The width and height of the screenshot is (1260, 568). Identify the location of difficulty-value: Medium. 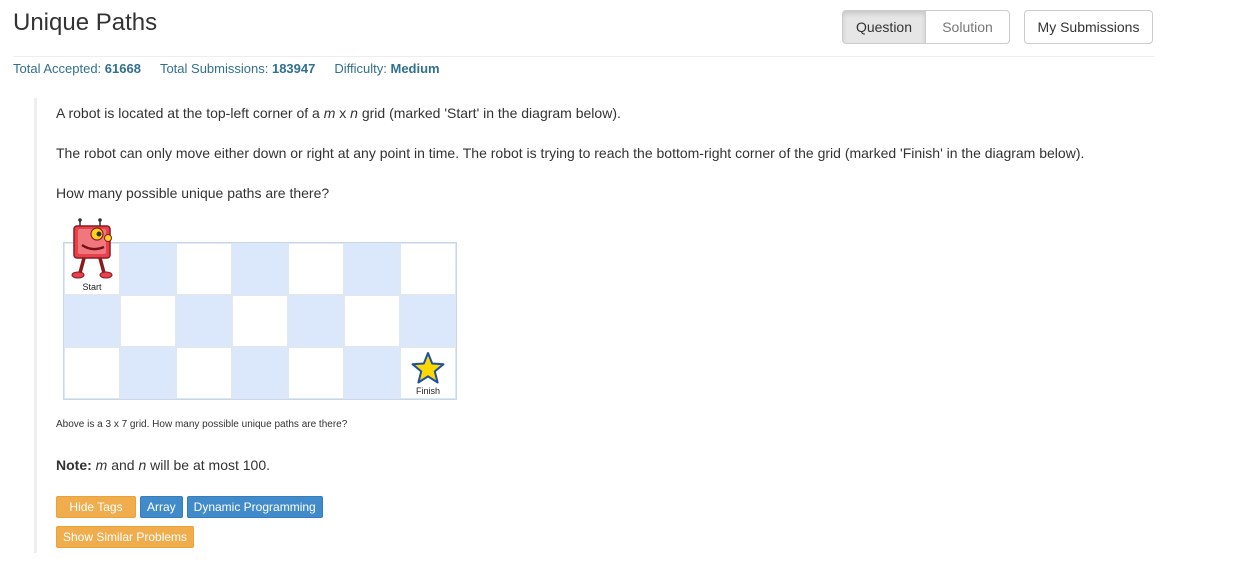
(415, 68).